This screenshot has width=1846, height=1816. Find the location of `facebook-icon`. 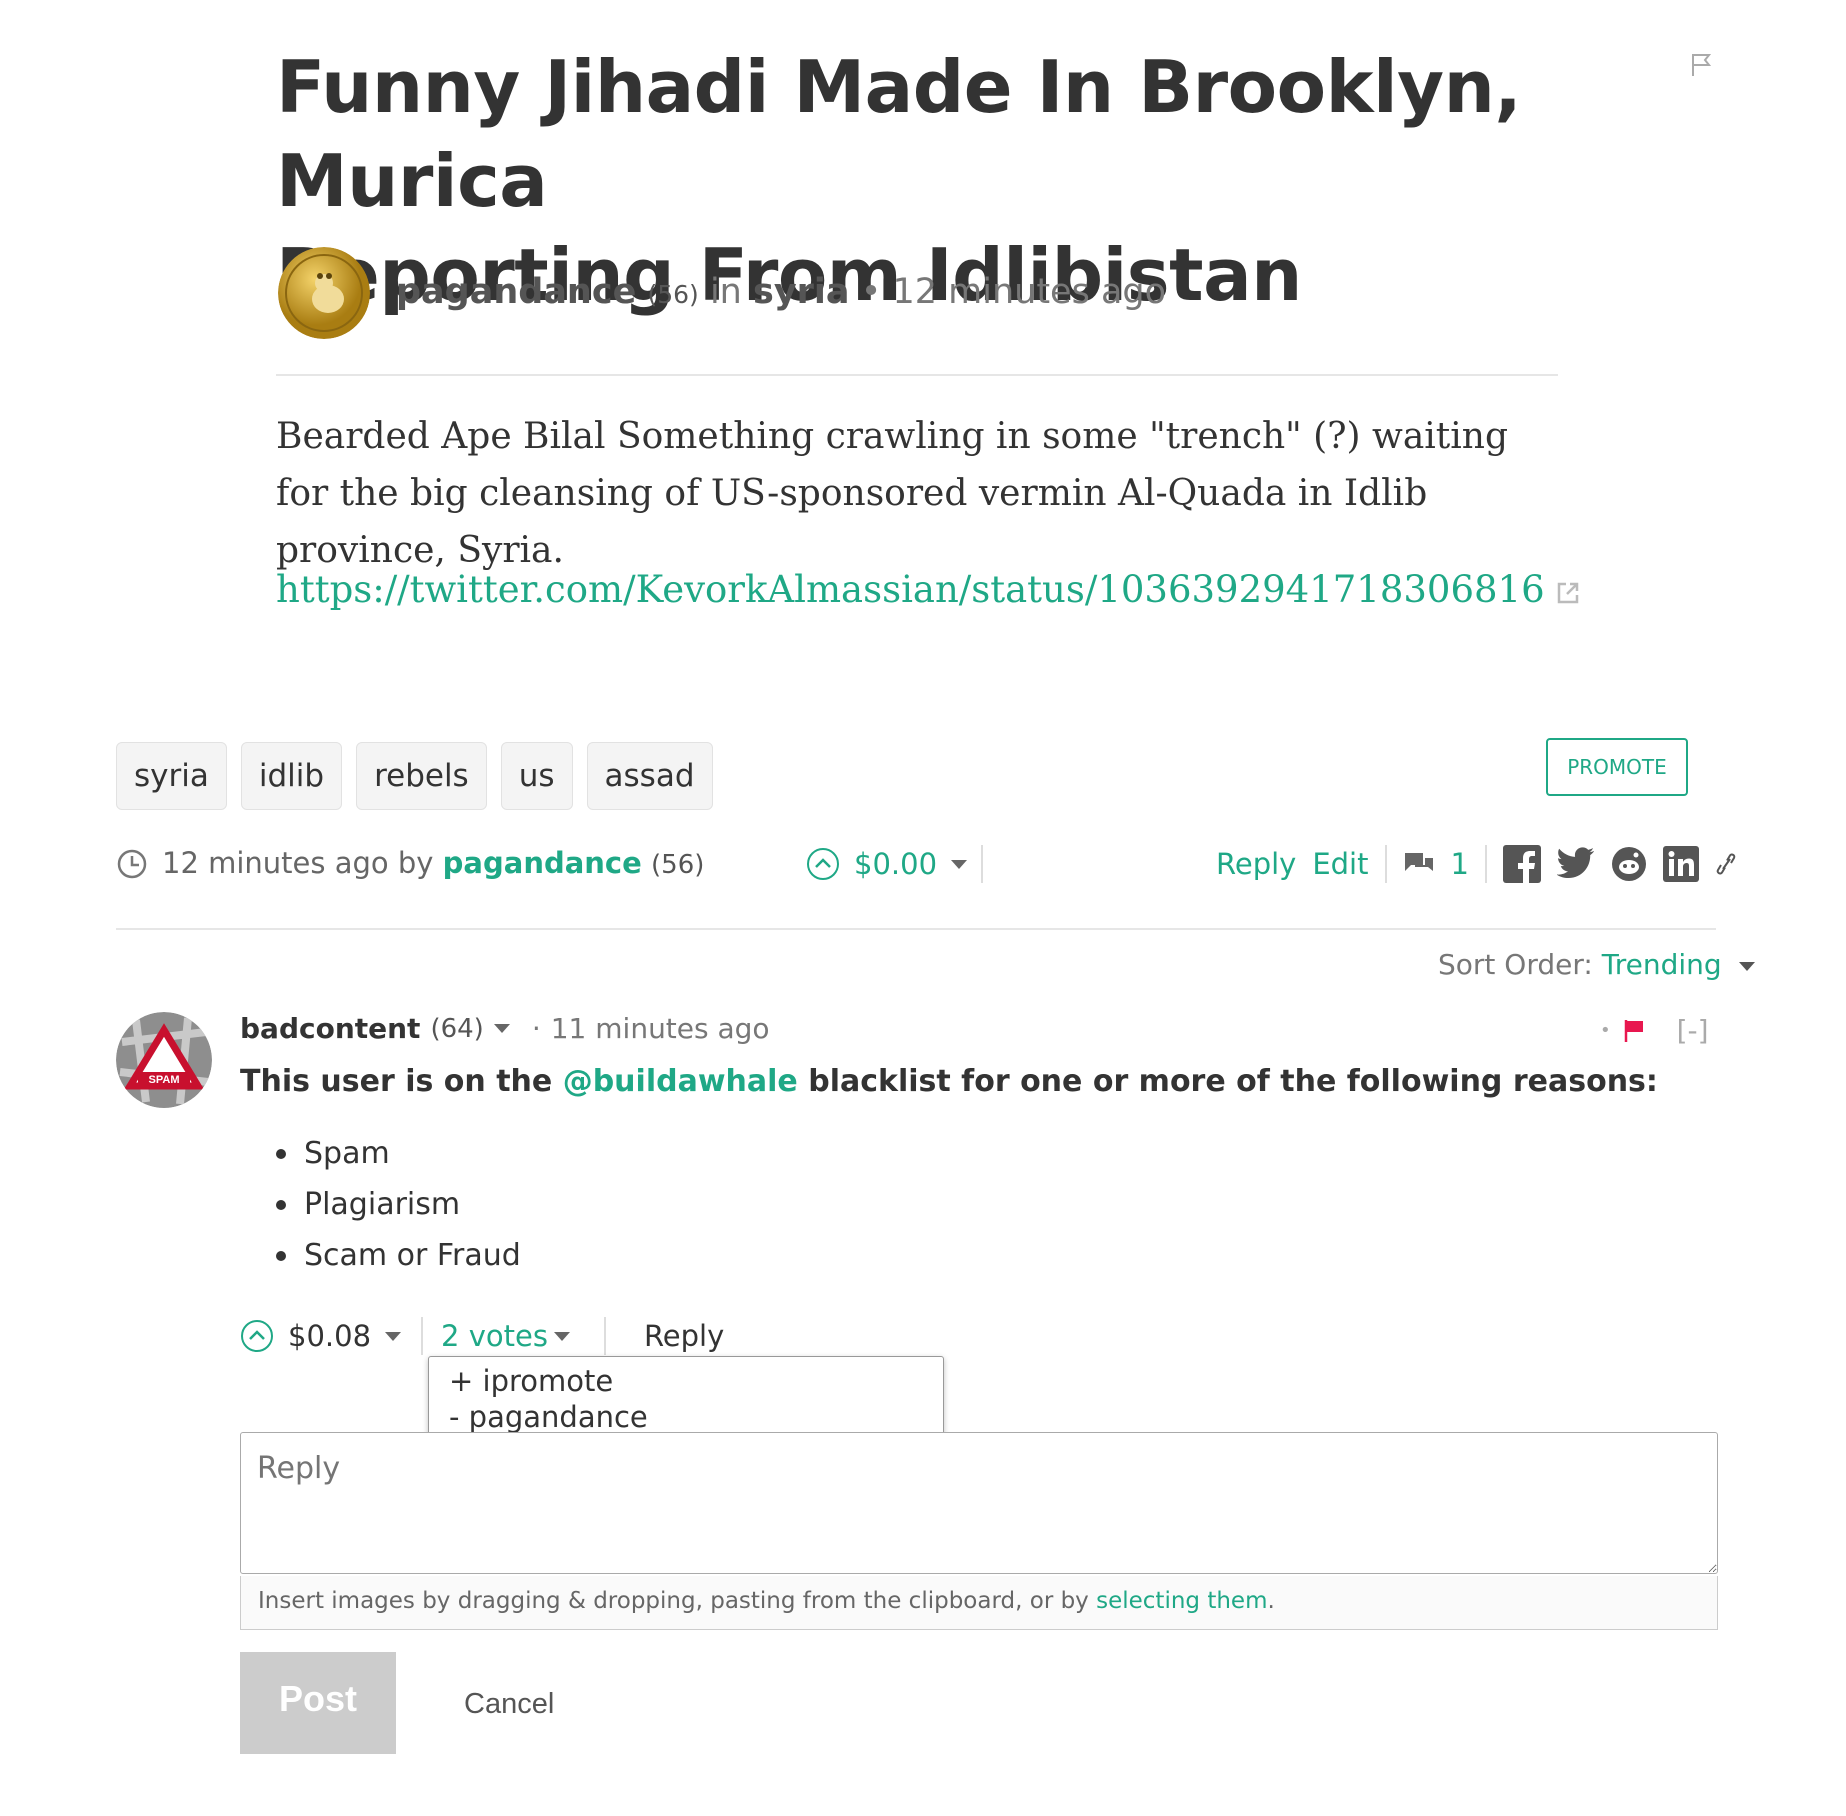

facebook-icon is located at coordinates (1521, 864).